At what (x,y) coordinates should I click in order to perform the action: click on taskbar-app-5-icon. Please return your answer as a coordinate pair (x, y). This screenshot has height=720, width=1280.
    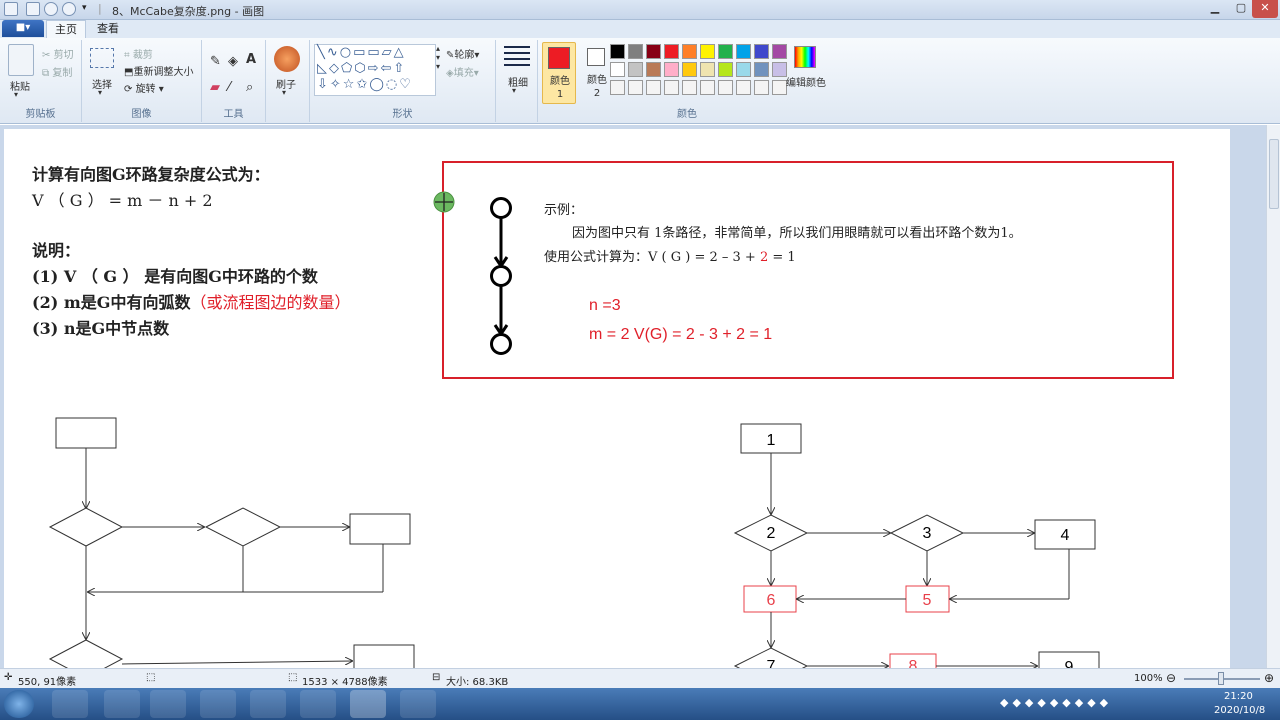
    Looking at the image, I should click on (268, 704).